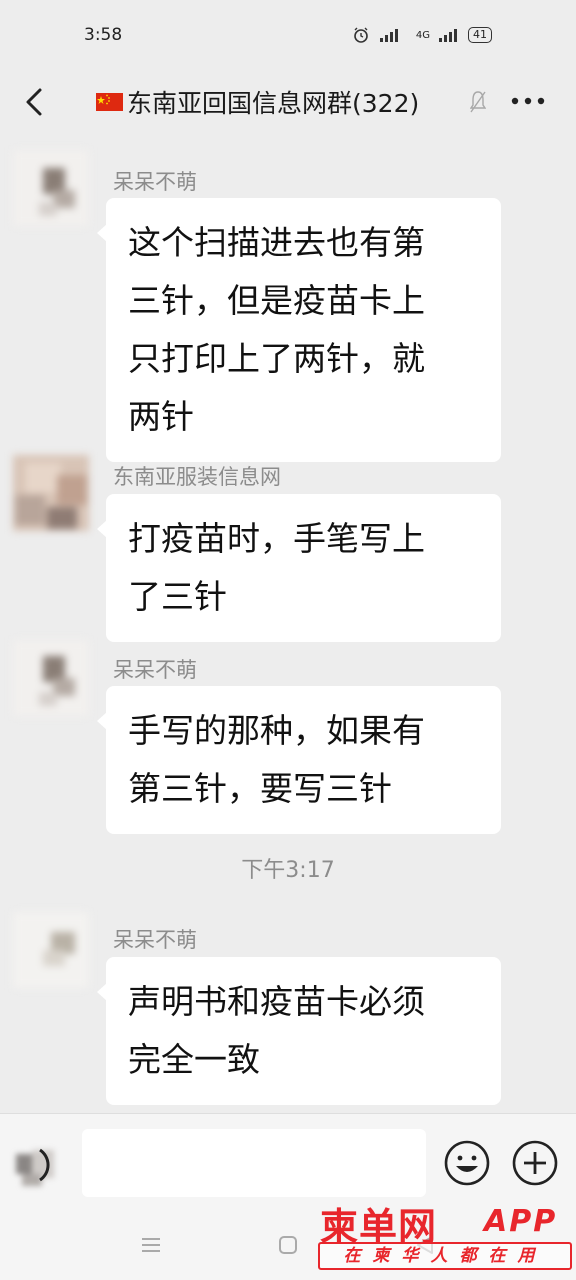 The image size is (576, 1280). I want to click on network-type: 4G, so click(422, 35).